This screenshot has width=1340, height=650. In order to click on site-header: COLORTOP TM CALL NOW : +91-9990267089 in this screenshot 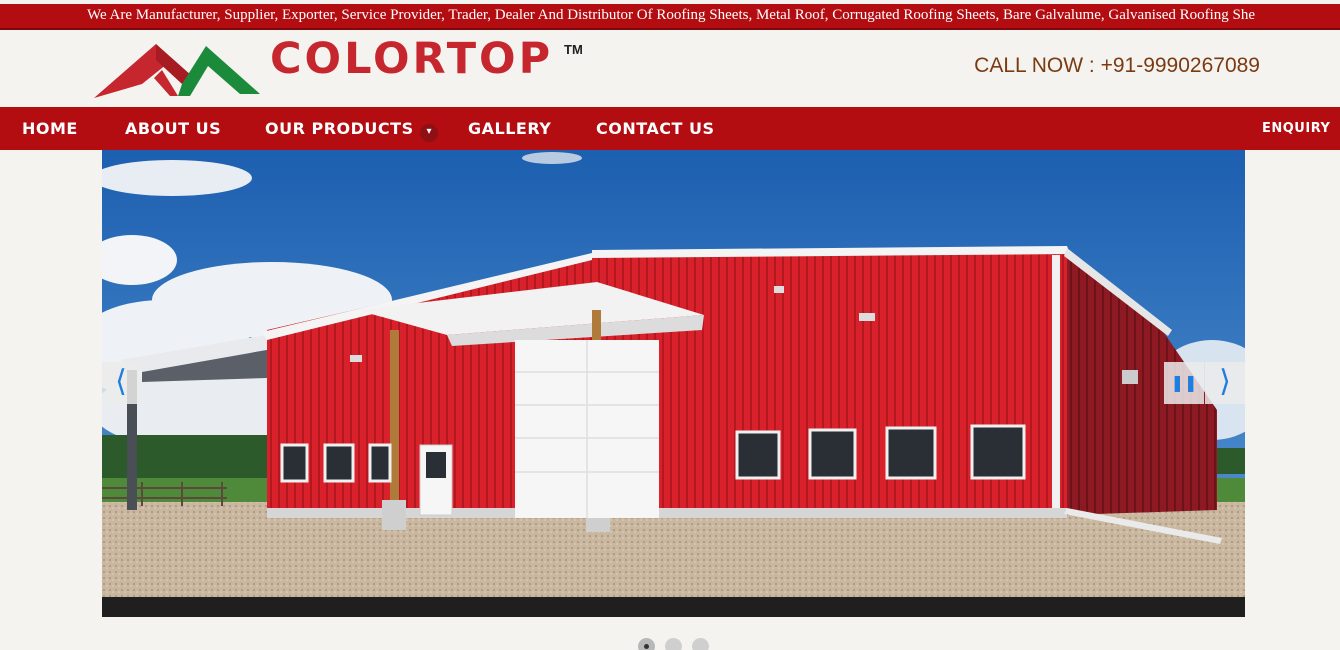, I will do `click(670, 69)`.